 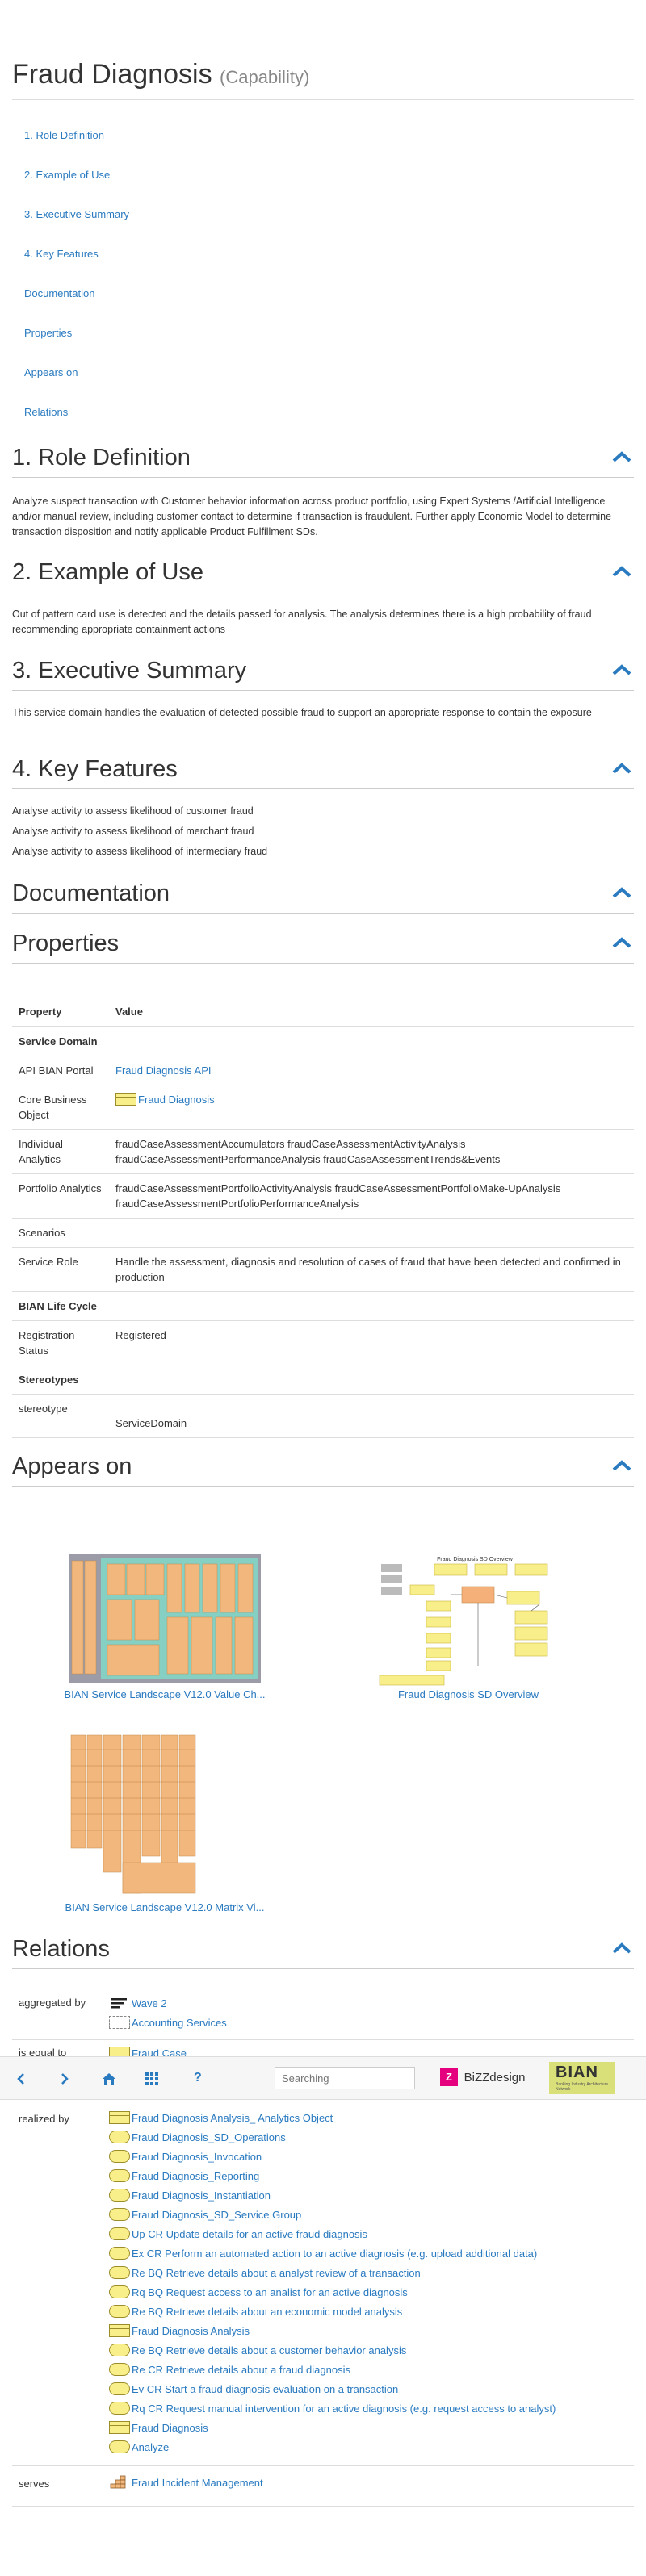 I want to click on core-business-object-link: Fraud Diagnosis, so click(x=177, y=1100).